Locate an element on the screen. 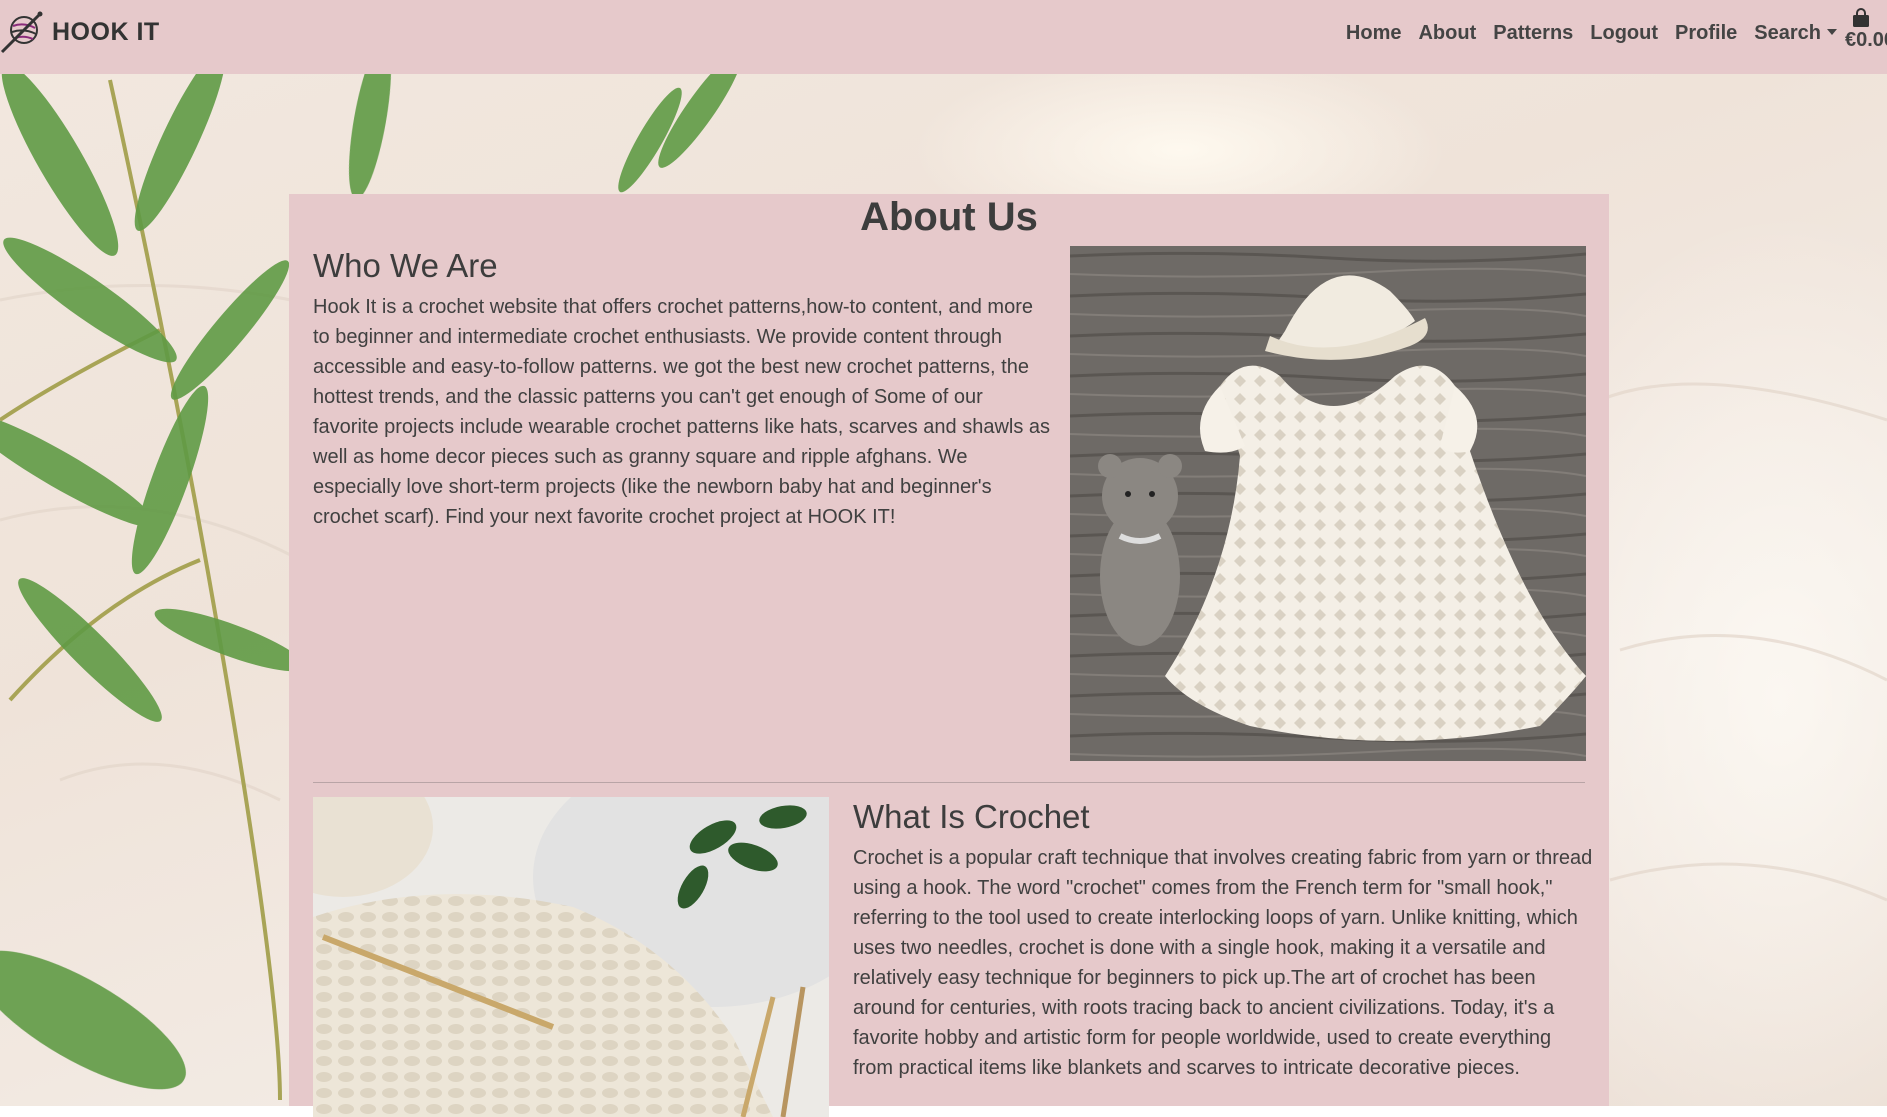 This screenshot has height=1117, width=1887. crochet-dress-image is located at coordinates (1328, 503).